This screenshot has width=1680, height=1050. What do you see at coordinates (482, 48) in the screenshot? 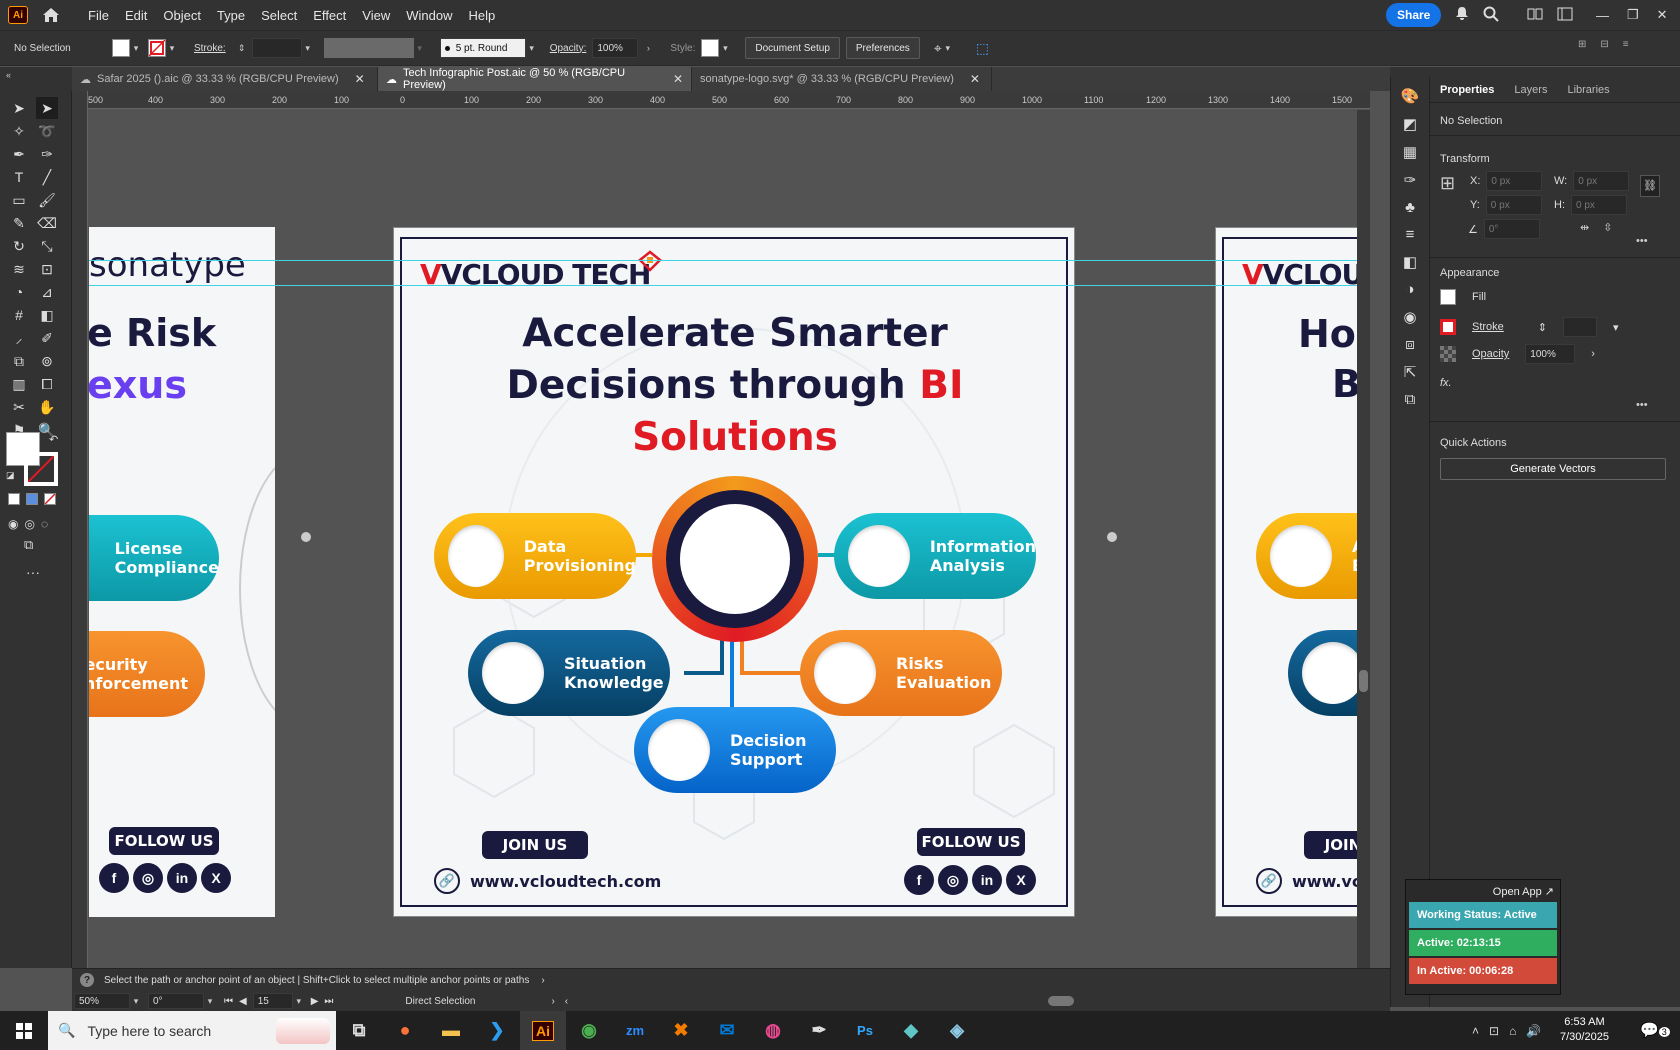
I see `brush-definition: 5 pt. Round` at bounding box center [482, 48].